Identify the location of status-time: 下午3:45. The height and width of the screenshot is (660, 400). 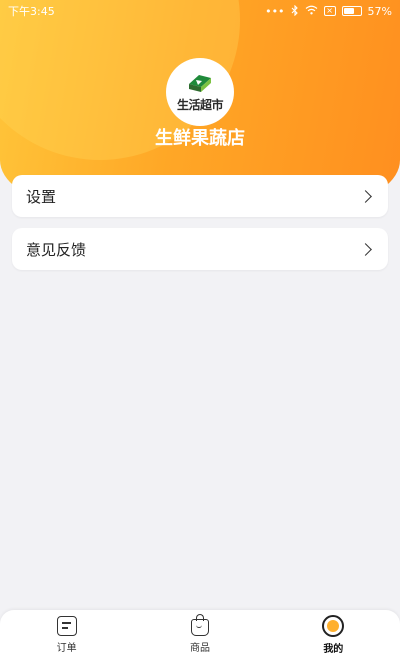
(31, 11).